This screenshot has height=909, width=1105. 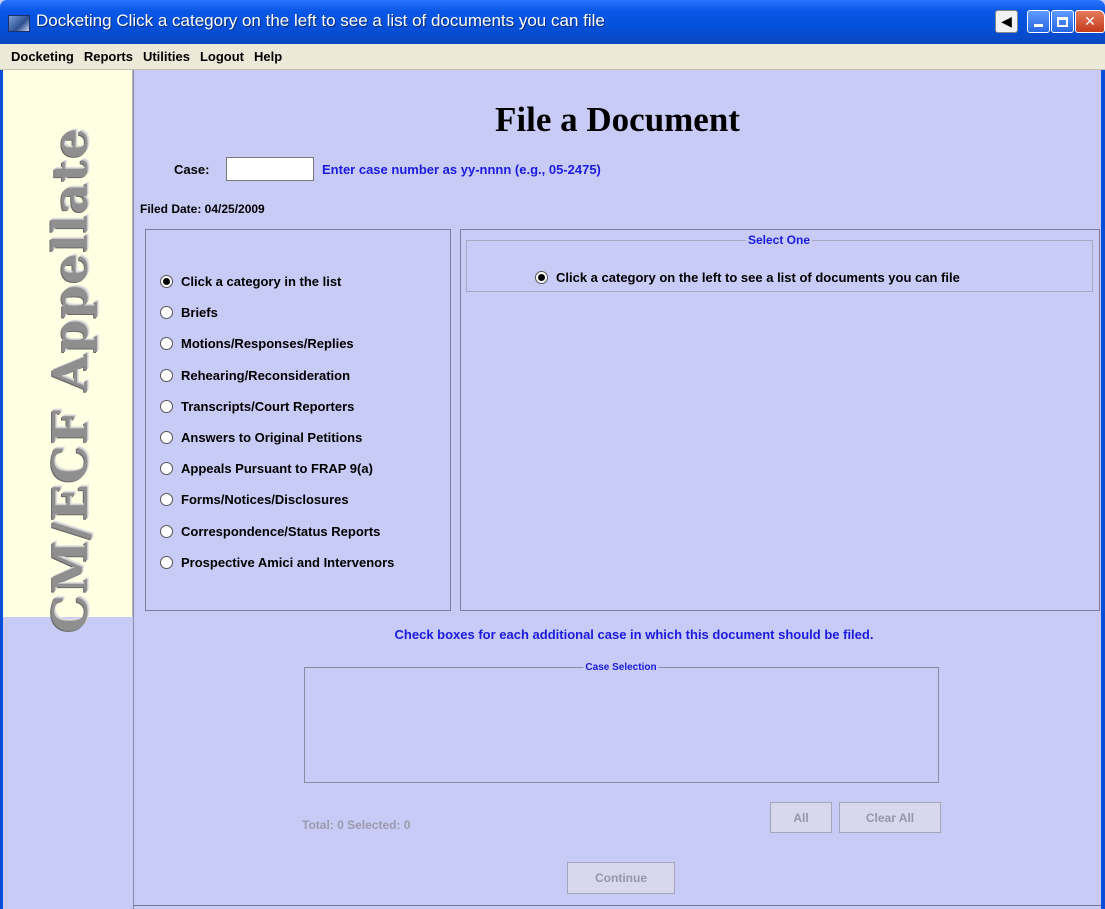 I want to click on menu-bar: Docketing Reports Utilities Logout Help, so click(x=552, y=57).